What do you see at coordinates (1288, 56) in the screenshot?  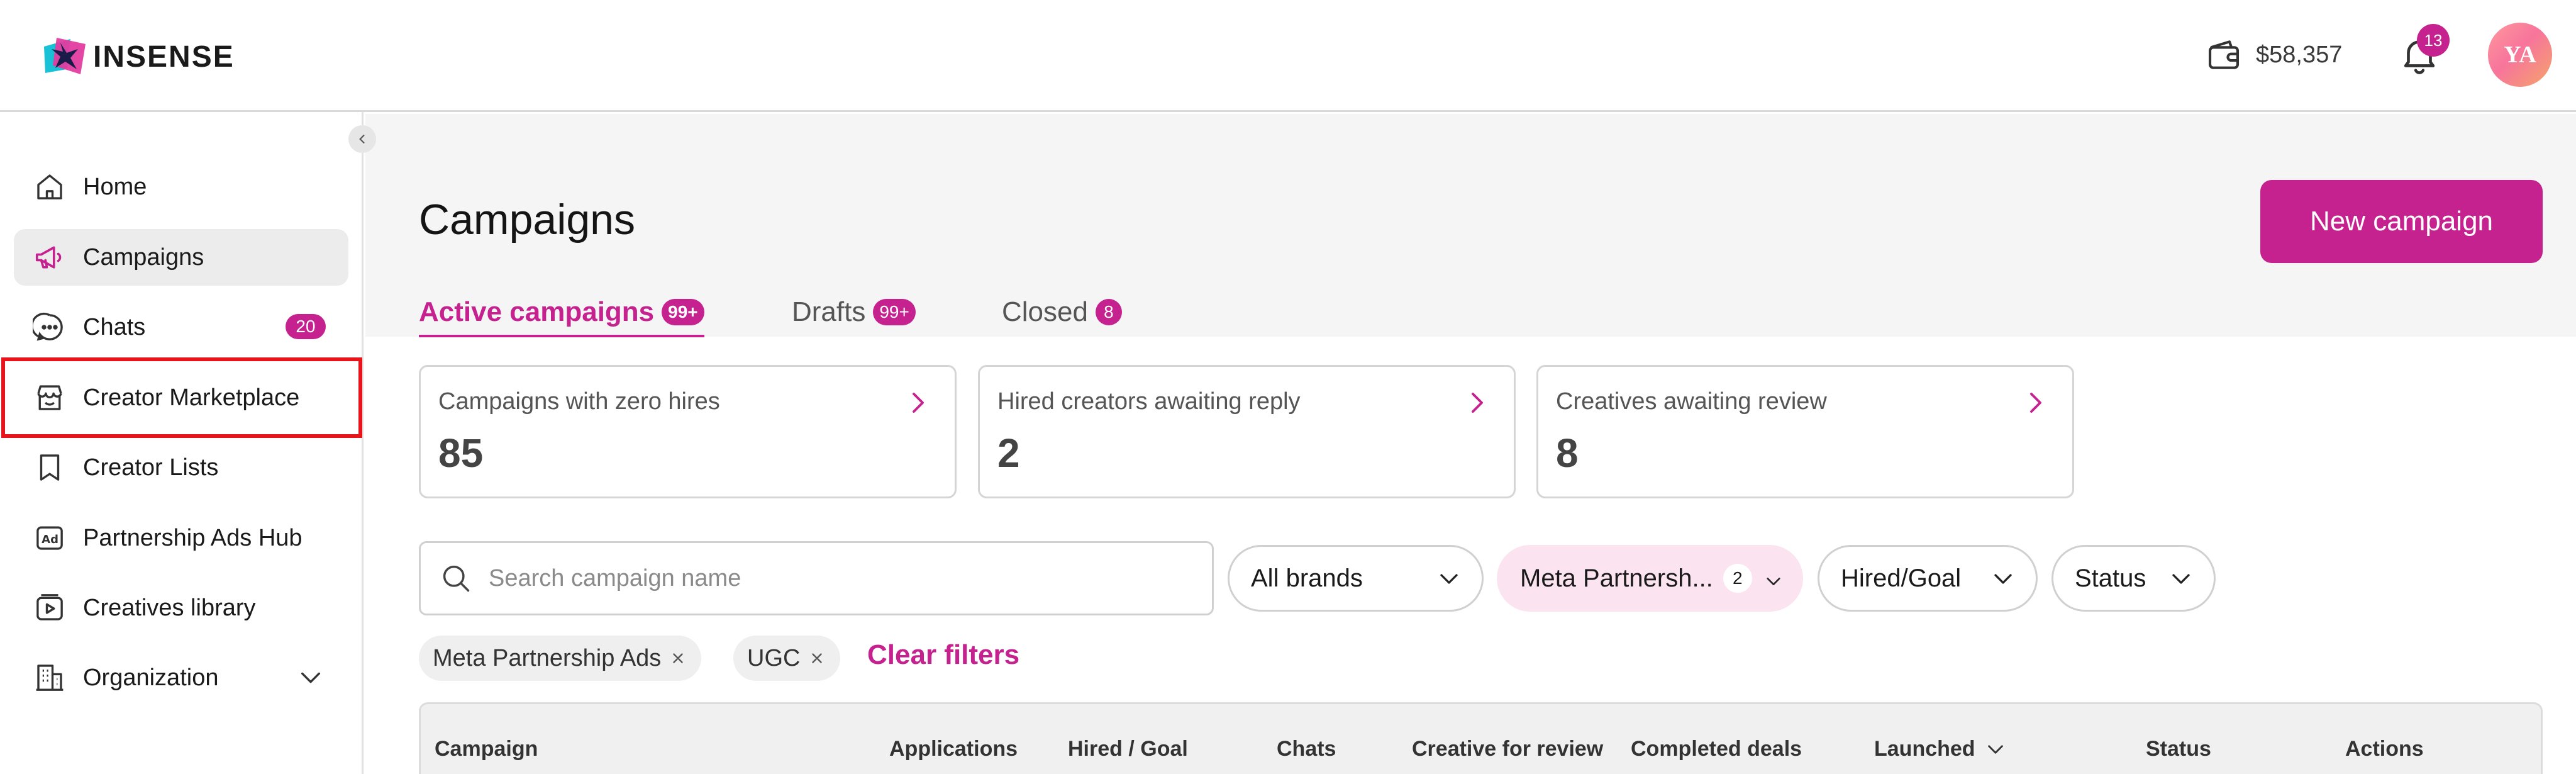 I see `top-header: INSENSE $58,357 13 YA` at bounding box center [1288, 56].